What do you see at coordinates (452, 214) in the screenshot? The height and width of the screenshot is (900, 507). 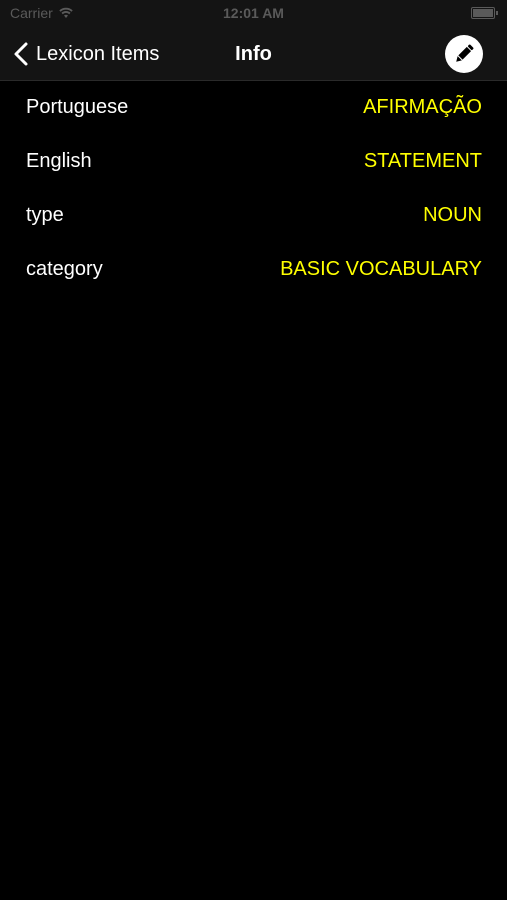 I see `row-value: NOUN` at bounding box center [452, 214].